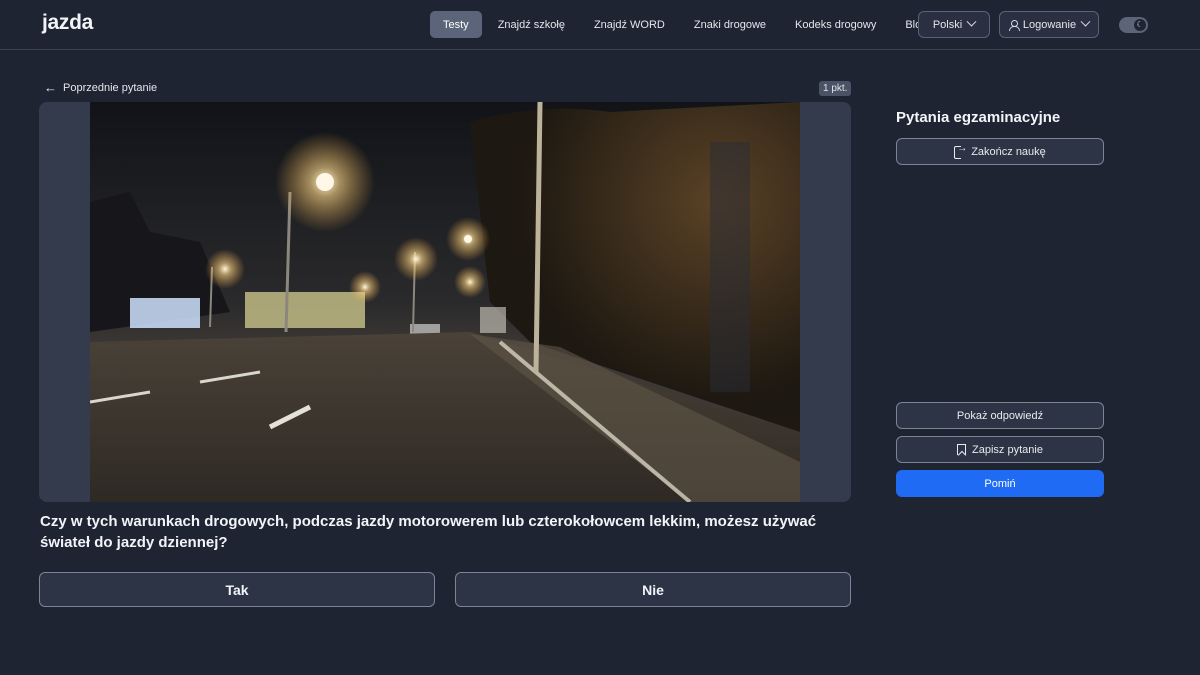  Describe the element at coordinates (653, 589) in the screenshot. I see `answer-no-button: Nie` at that location.